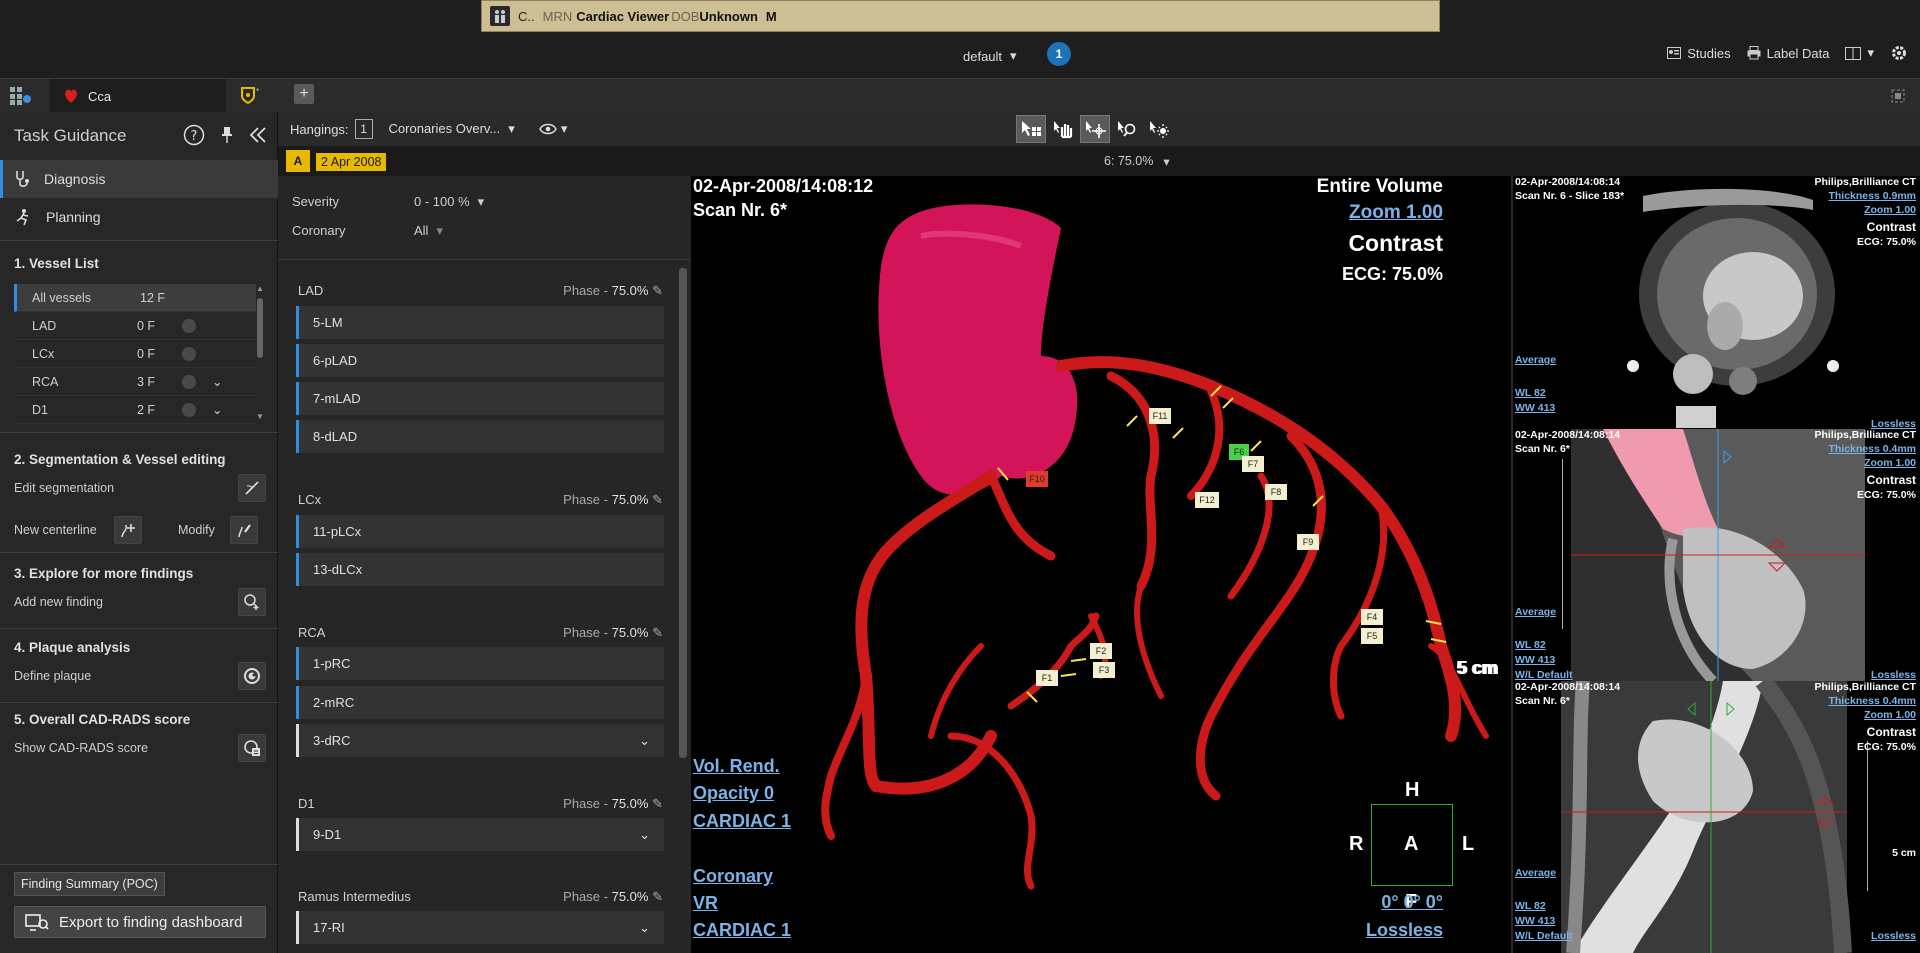 The width and height of the screenshot is (1920, 953). I want to click on view-thickness-link: Thickness 0.9mm, so click(1872, 196).